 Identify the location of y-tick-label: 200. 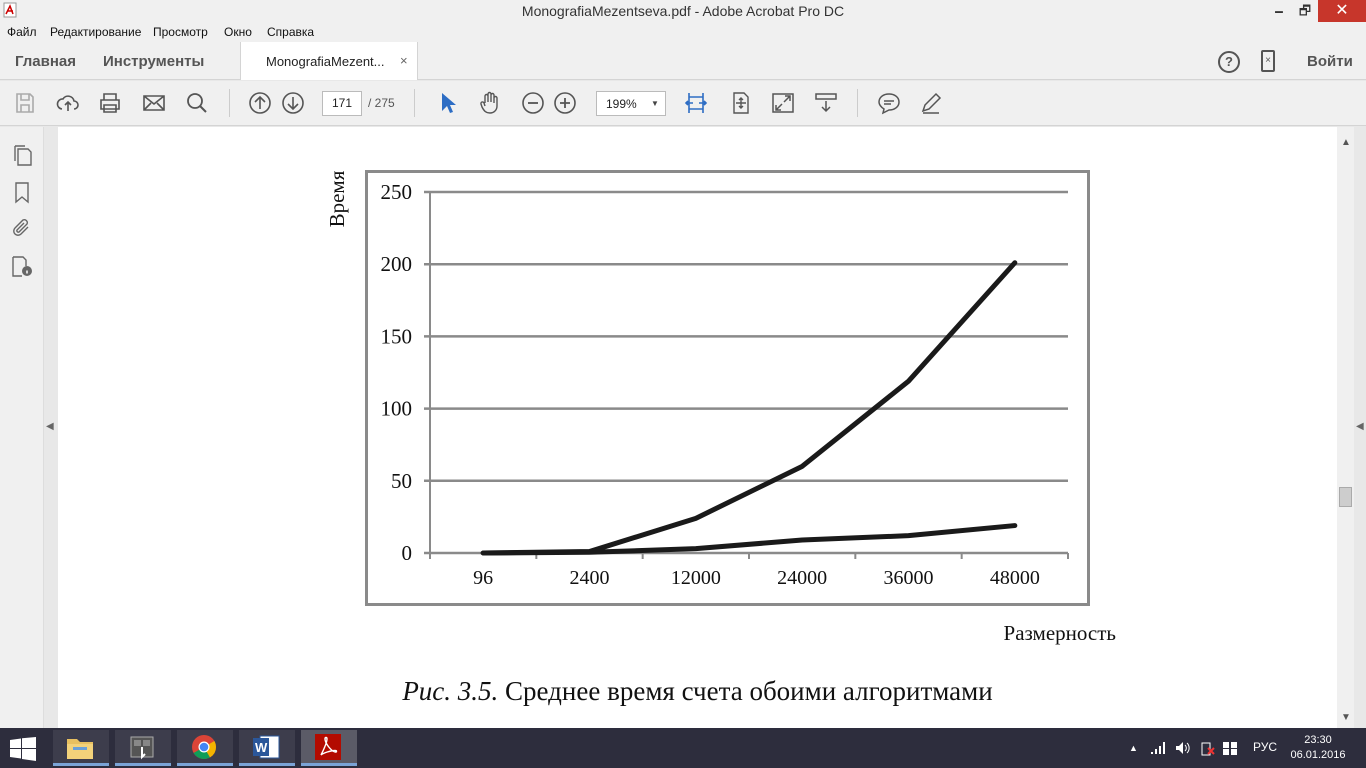
(397, 264).